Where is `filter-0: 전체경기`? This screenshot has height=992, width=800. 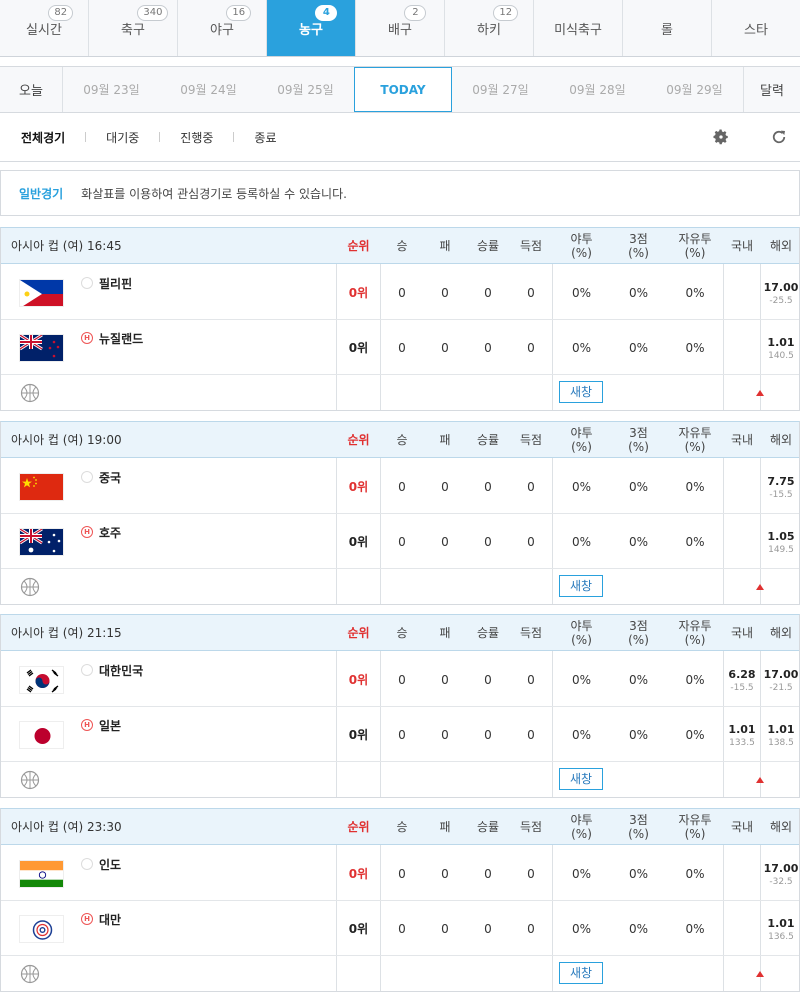
filter-0: 전체경기 is located at coordinates (43, 137).